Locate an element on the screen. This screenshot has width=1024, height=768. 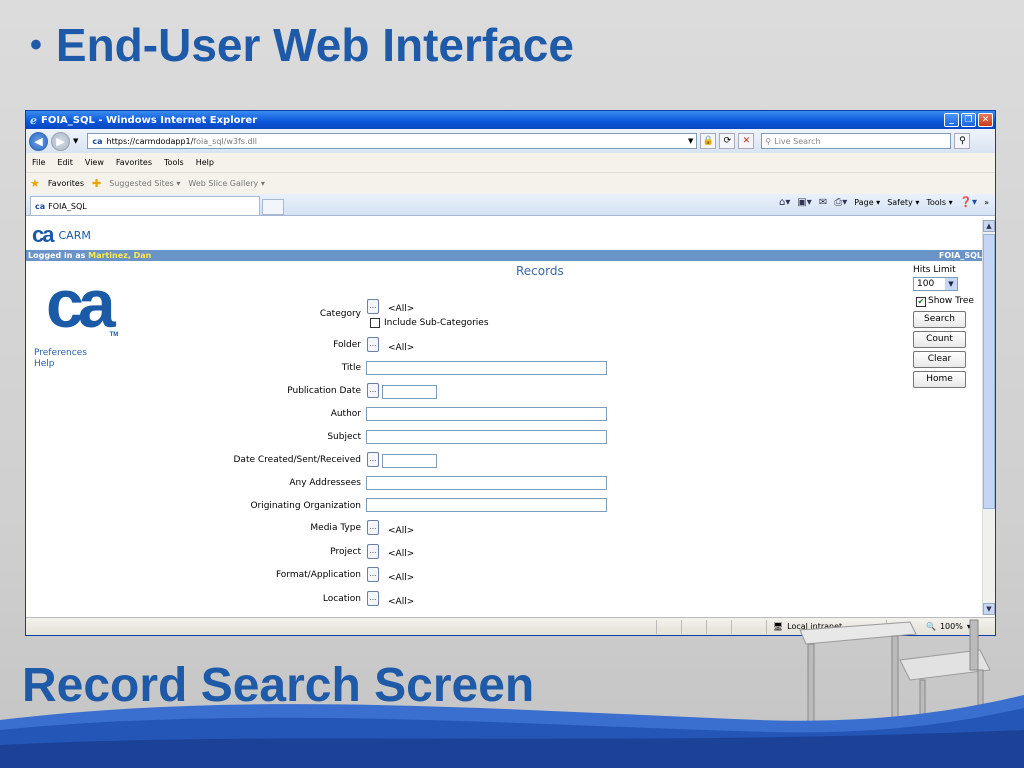
feeds-icon: ▣▾ is located at coordinates (804, 202).